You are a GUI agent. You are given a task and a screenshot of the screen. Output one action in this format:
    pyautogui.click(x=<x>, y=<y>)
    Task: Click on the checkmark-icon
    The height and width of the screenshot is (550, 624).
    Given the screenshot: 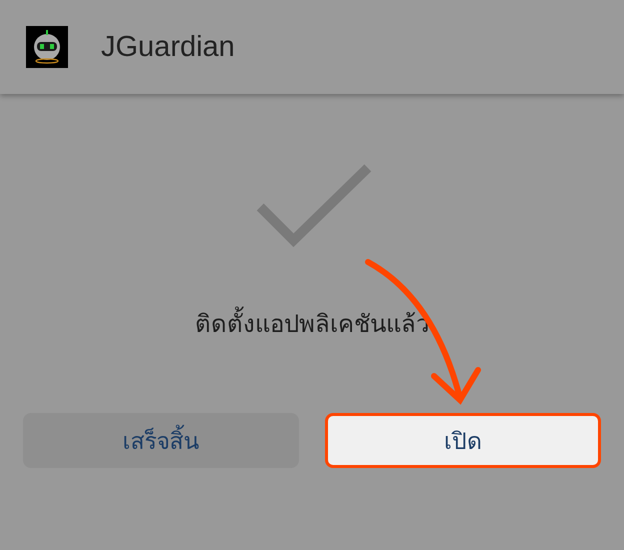 What is the action you would take?
    pyautogui.click(x=315, y=207)
    